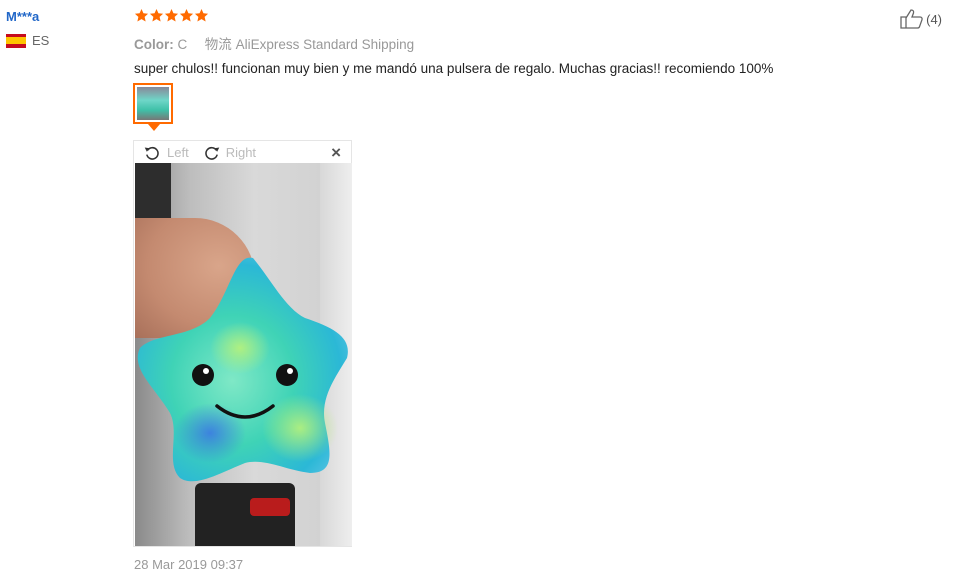  What do you see at coordinates (189, 564) in the screenshot?
I see `review-timestamp: 28 Mar 2019 09:37` at bounding box center [189, 564].